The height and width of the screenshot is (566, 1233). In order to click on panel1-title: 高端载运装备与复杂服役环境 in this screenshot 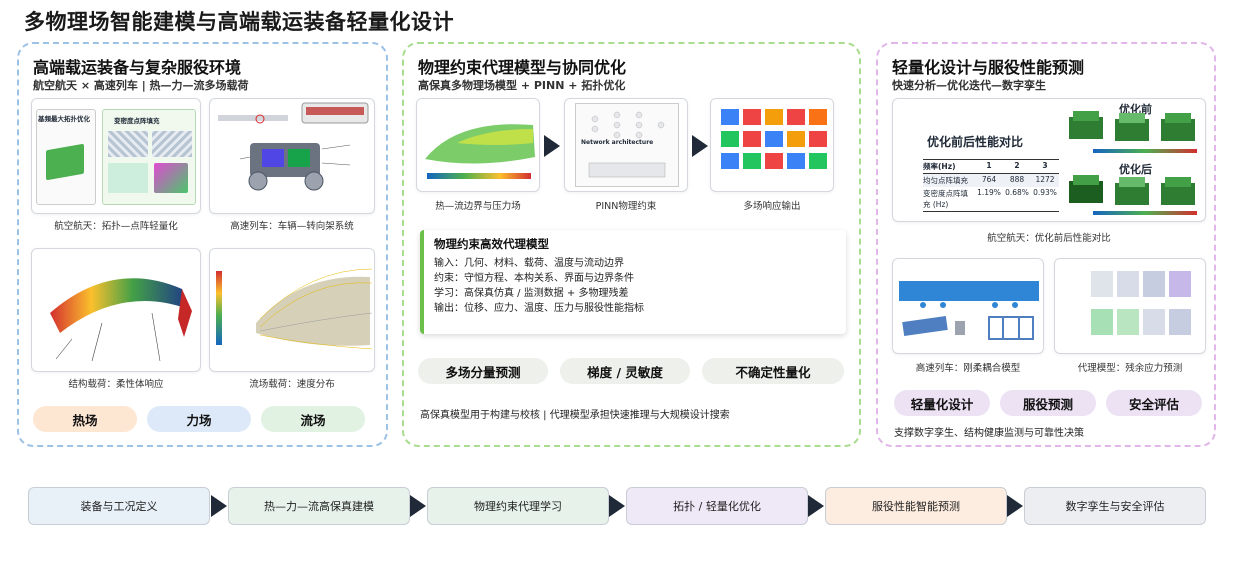, I will do `click(137, 67)`.